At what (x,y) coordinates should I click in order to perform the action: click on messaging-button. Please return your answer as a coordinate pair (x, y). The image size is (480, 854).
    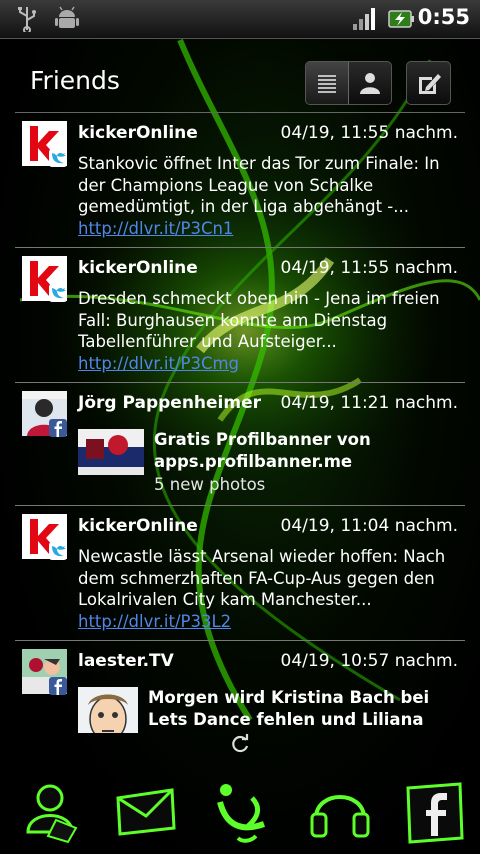
    Looking at the image, I should click on (146, 813).